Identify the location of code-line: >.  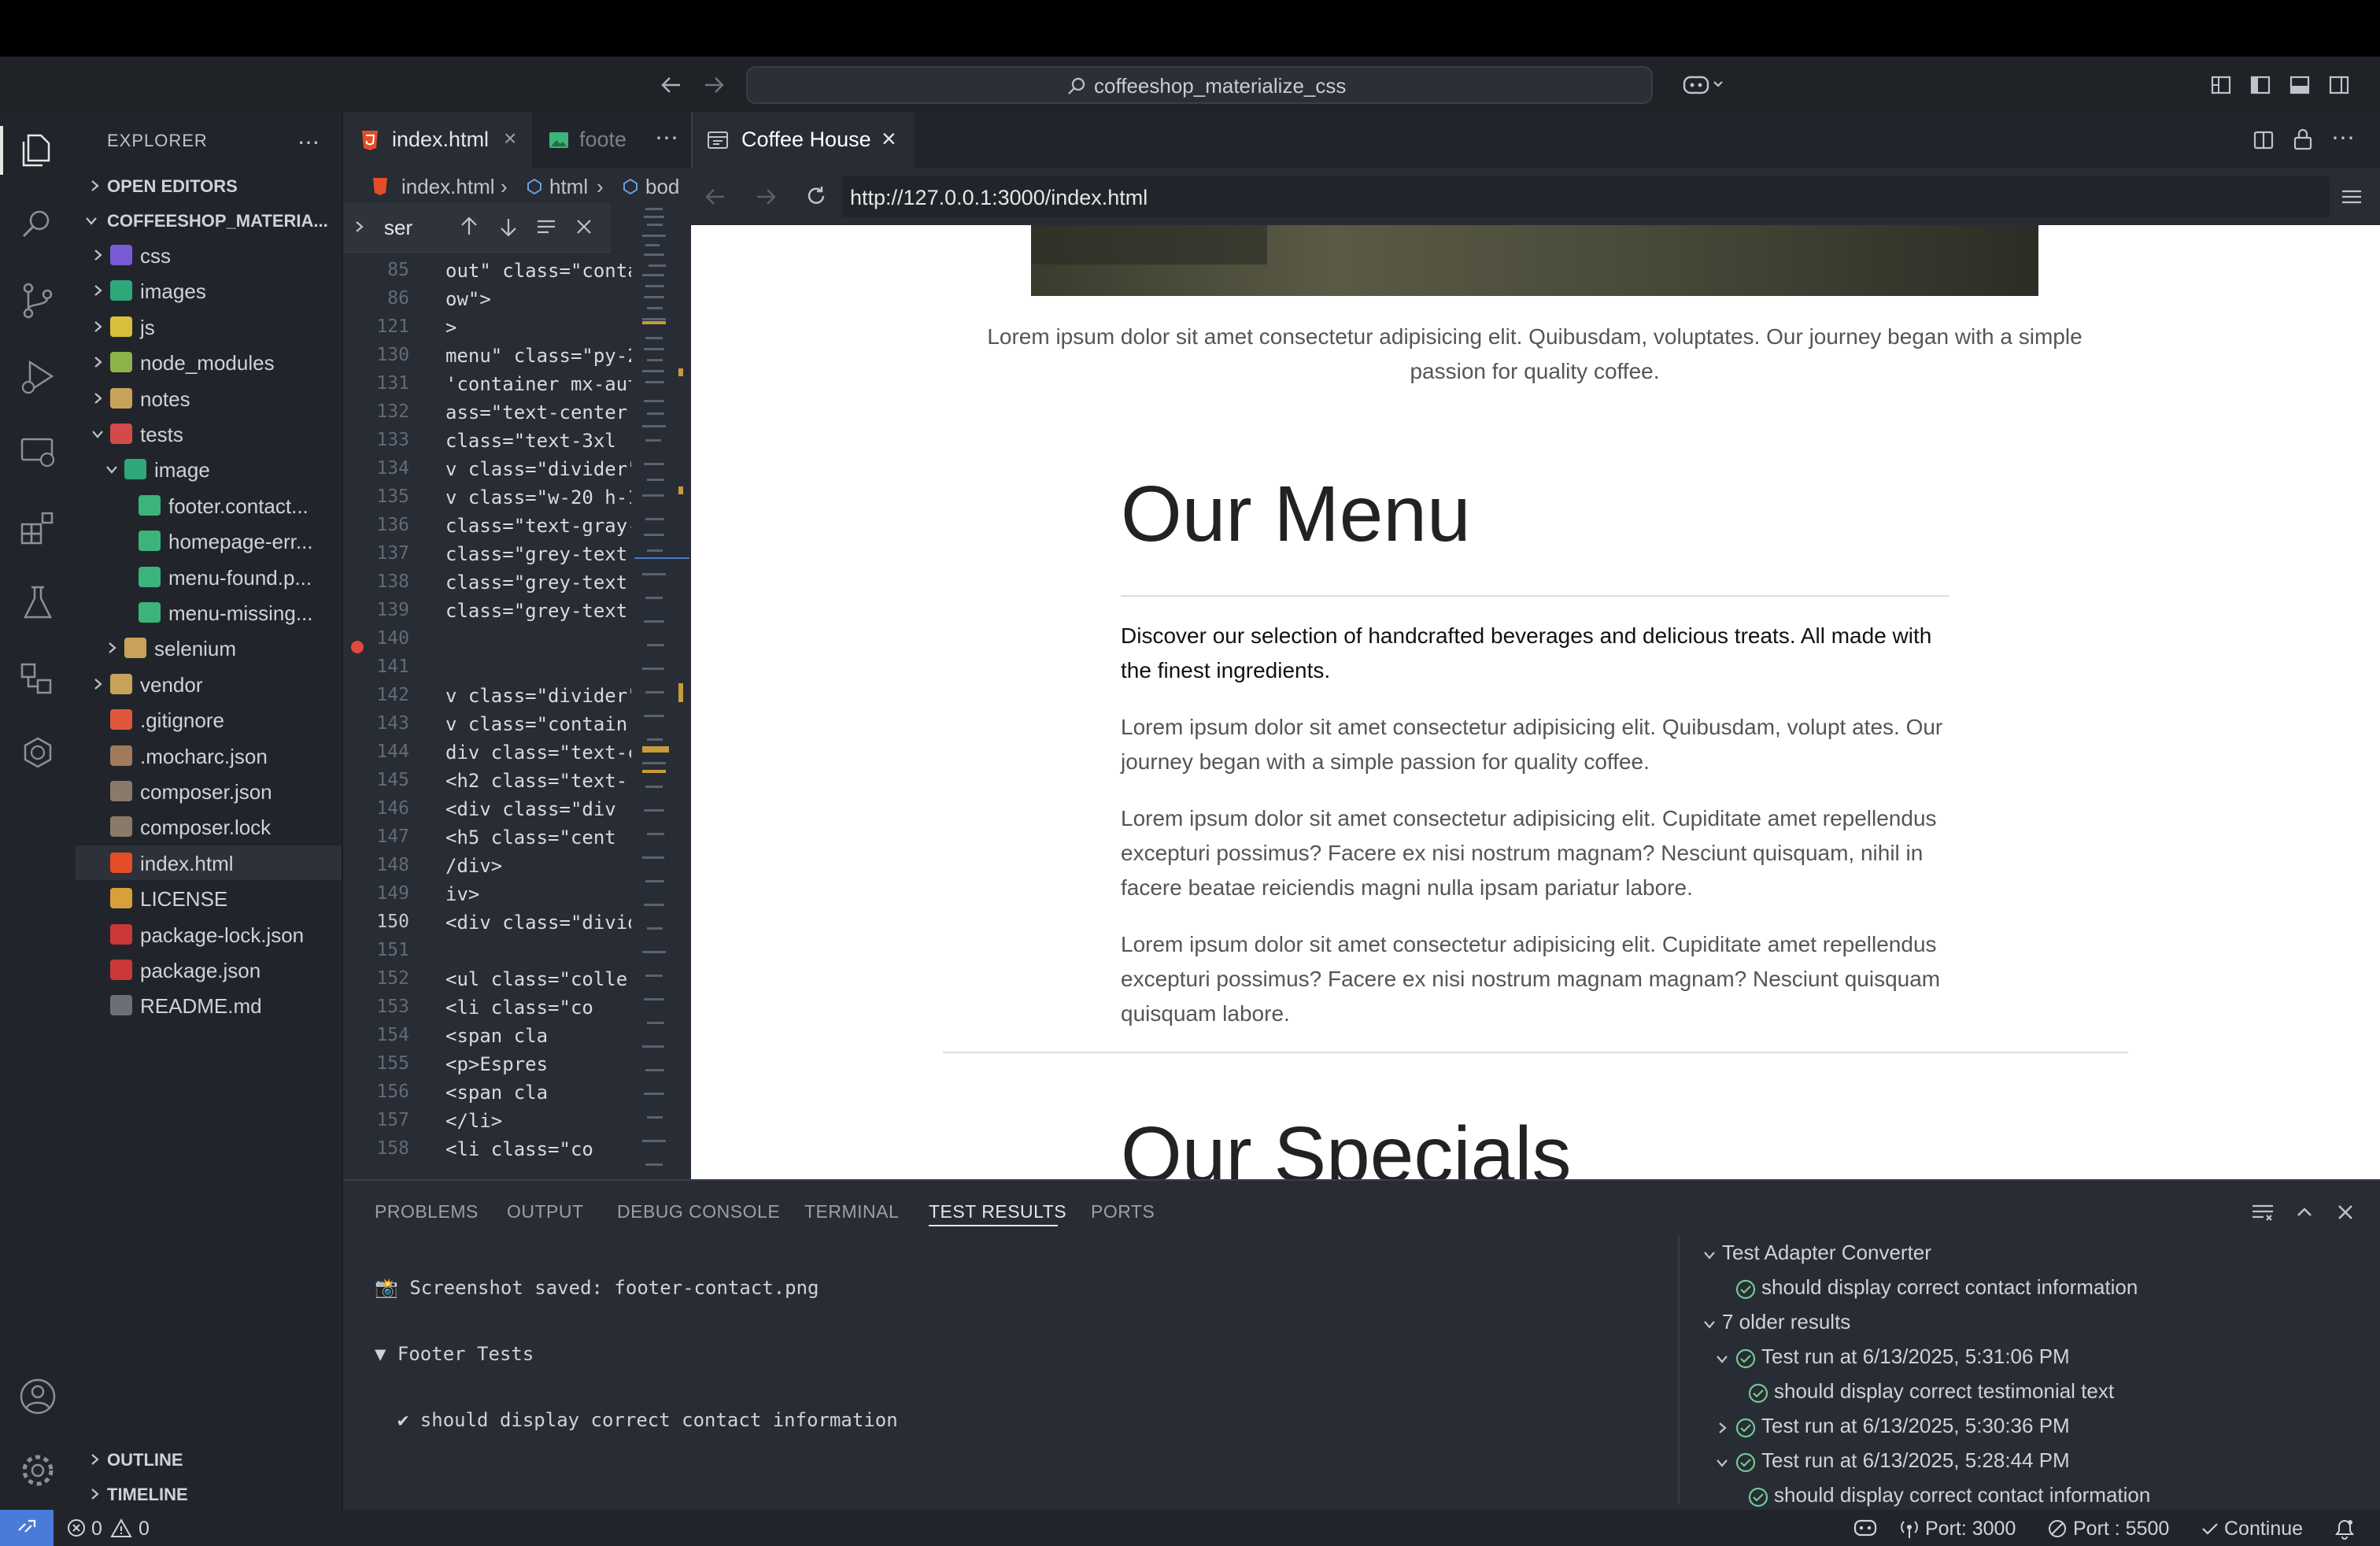
(538, 327).